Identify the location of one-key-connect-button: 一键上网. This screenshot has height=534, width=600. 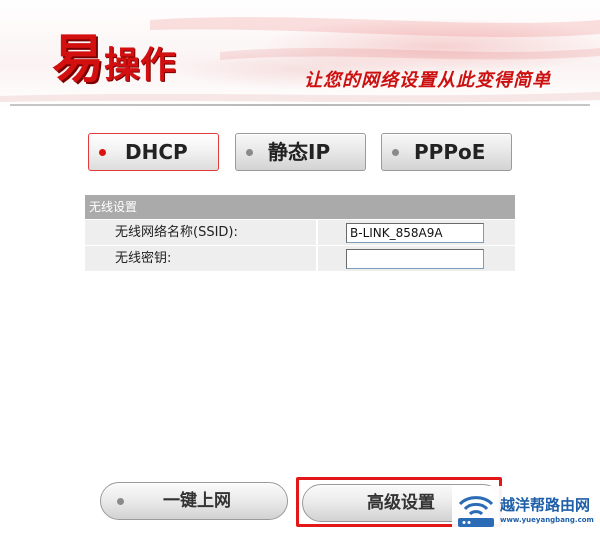
(194, 501).